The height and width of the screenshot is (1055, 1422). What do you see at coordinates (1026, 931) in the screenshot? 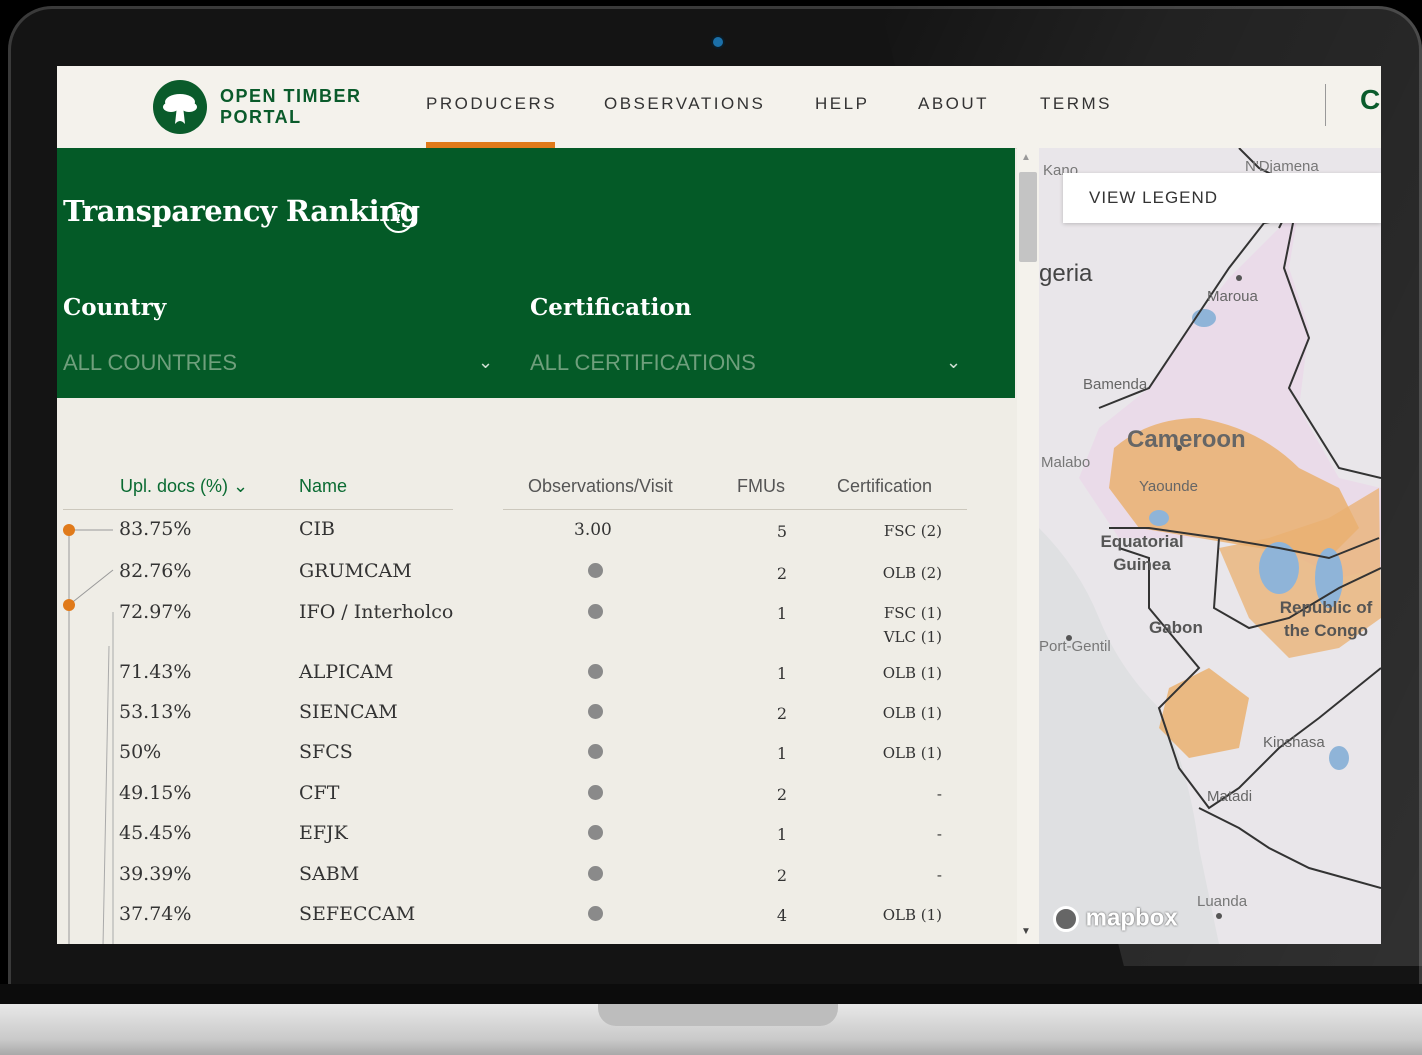
I see `scroll-down-arrow-icon: ▼` at bounding box center [1026, 931].